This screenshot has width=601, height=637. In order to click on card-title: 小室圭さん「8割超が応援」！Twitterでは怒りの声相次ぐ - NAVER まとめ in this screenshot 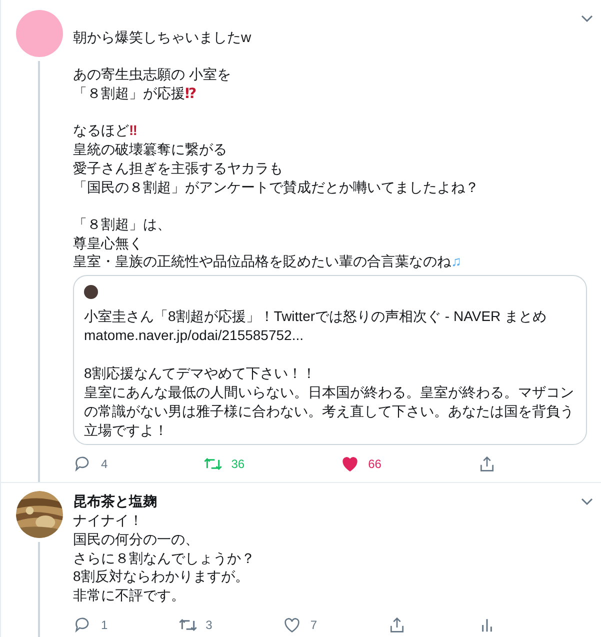, I will do `click(316, 316)`.